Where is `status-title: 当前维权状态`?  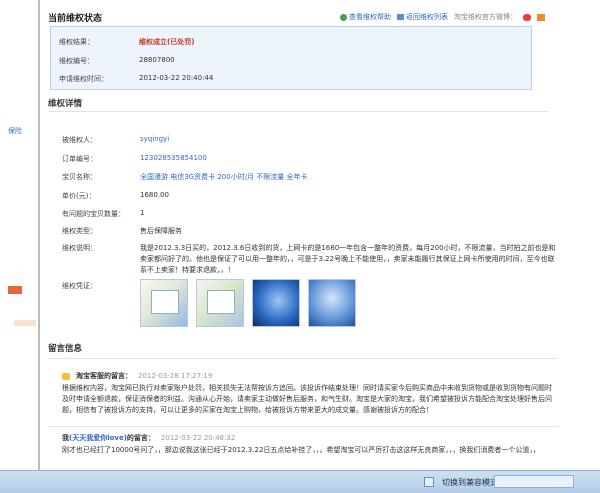 status-title: 当前维权状态 is located at coordinates (75, 19).